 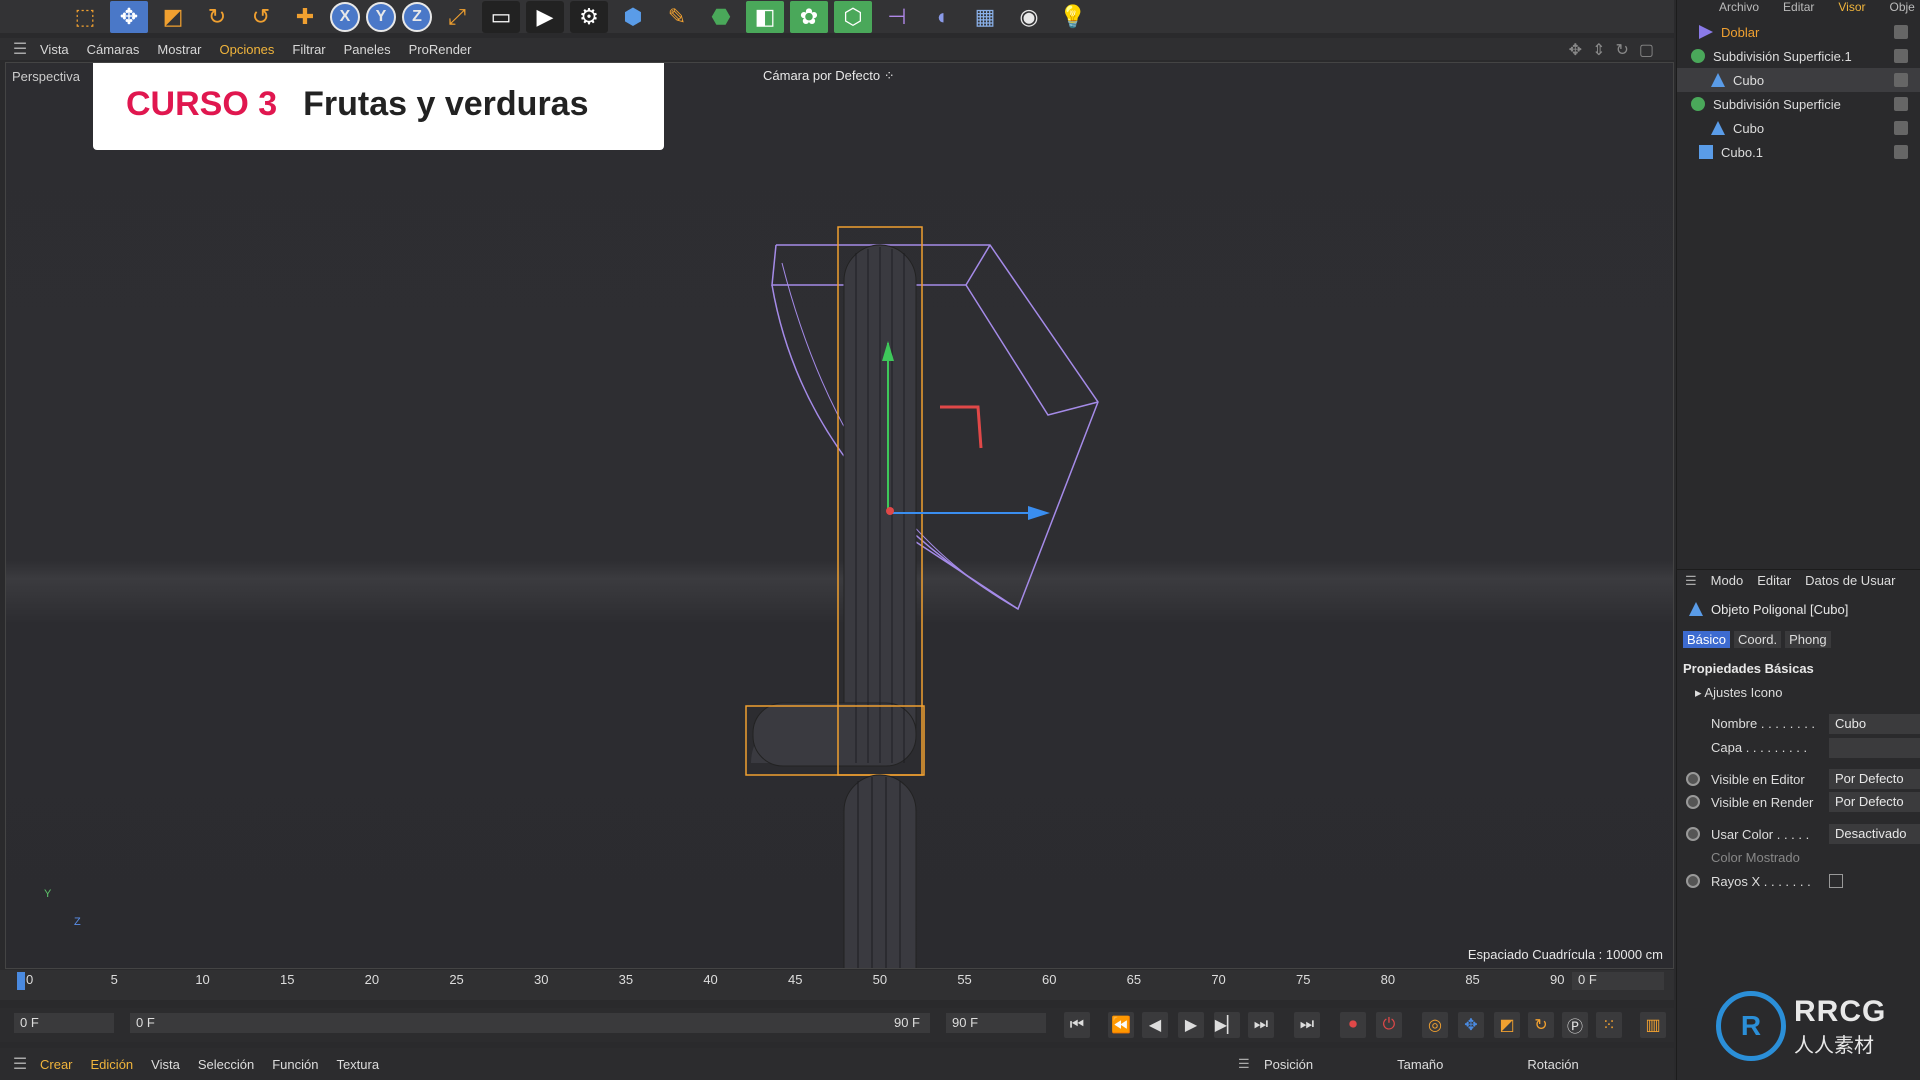 What do you see at coordinates (1902, 7) in the screenshot?
I see `om-menu-objetos: Obje` at bounding box center [1902, 7].